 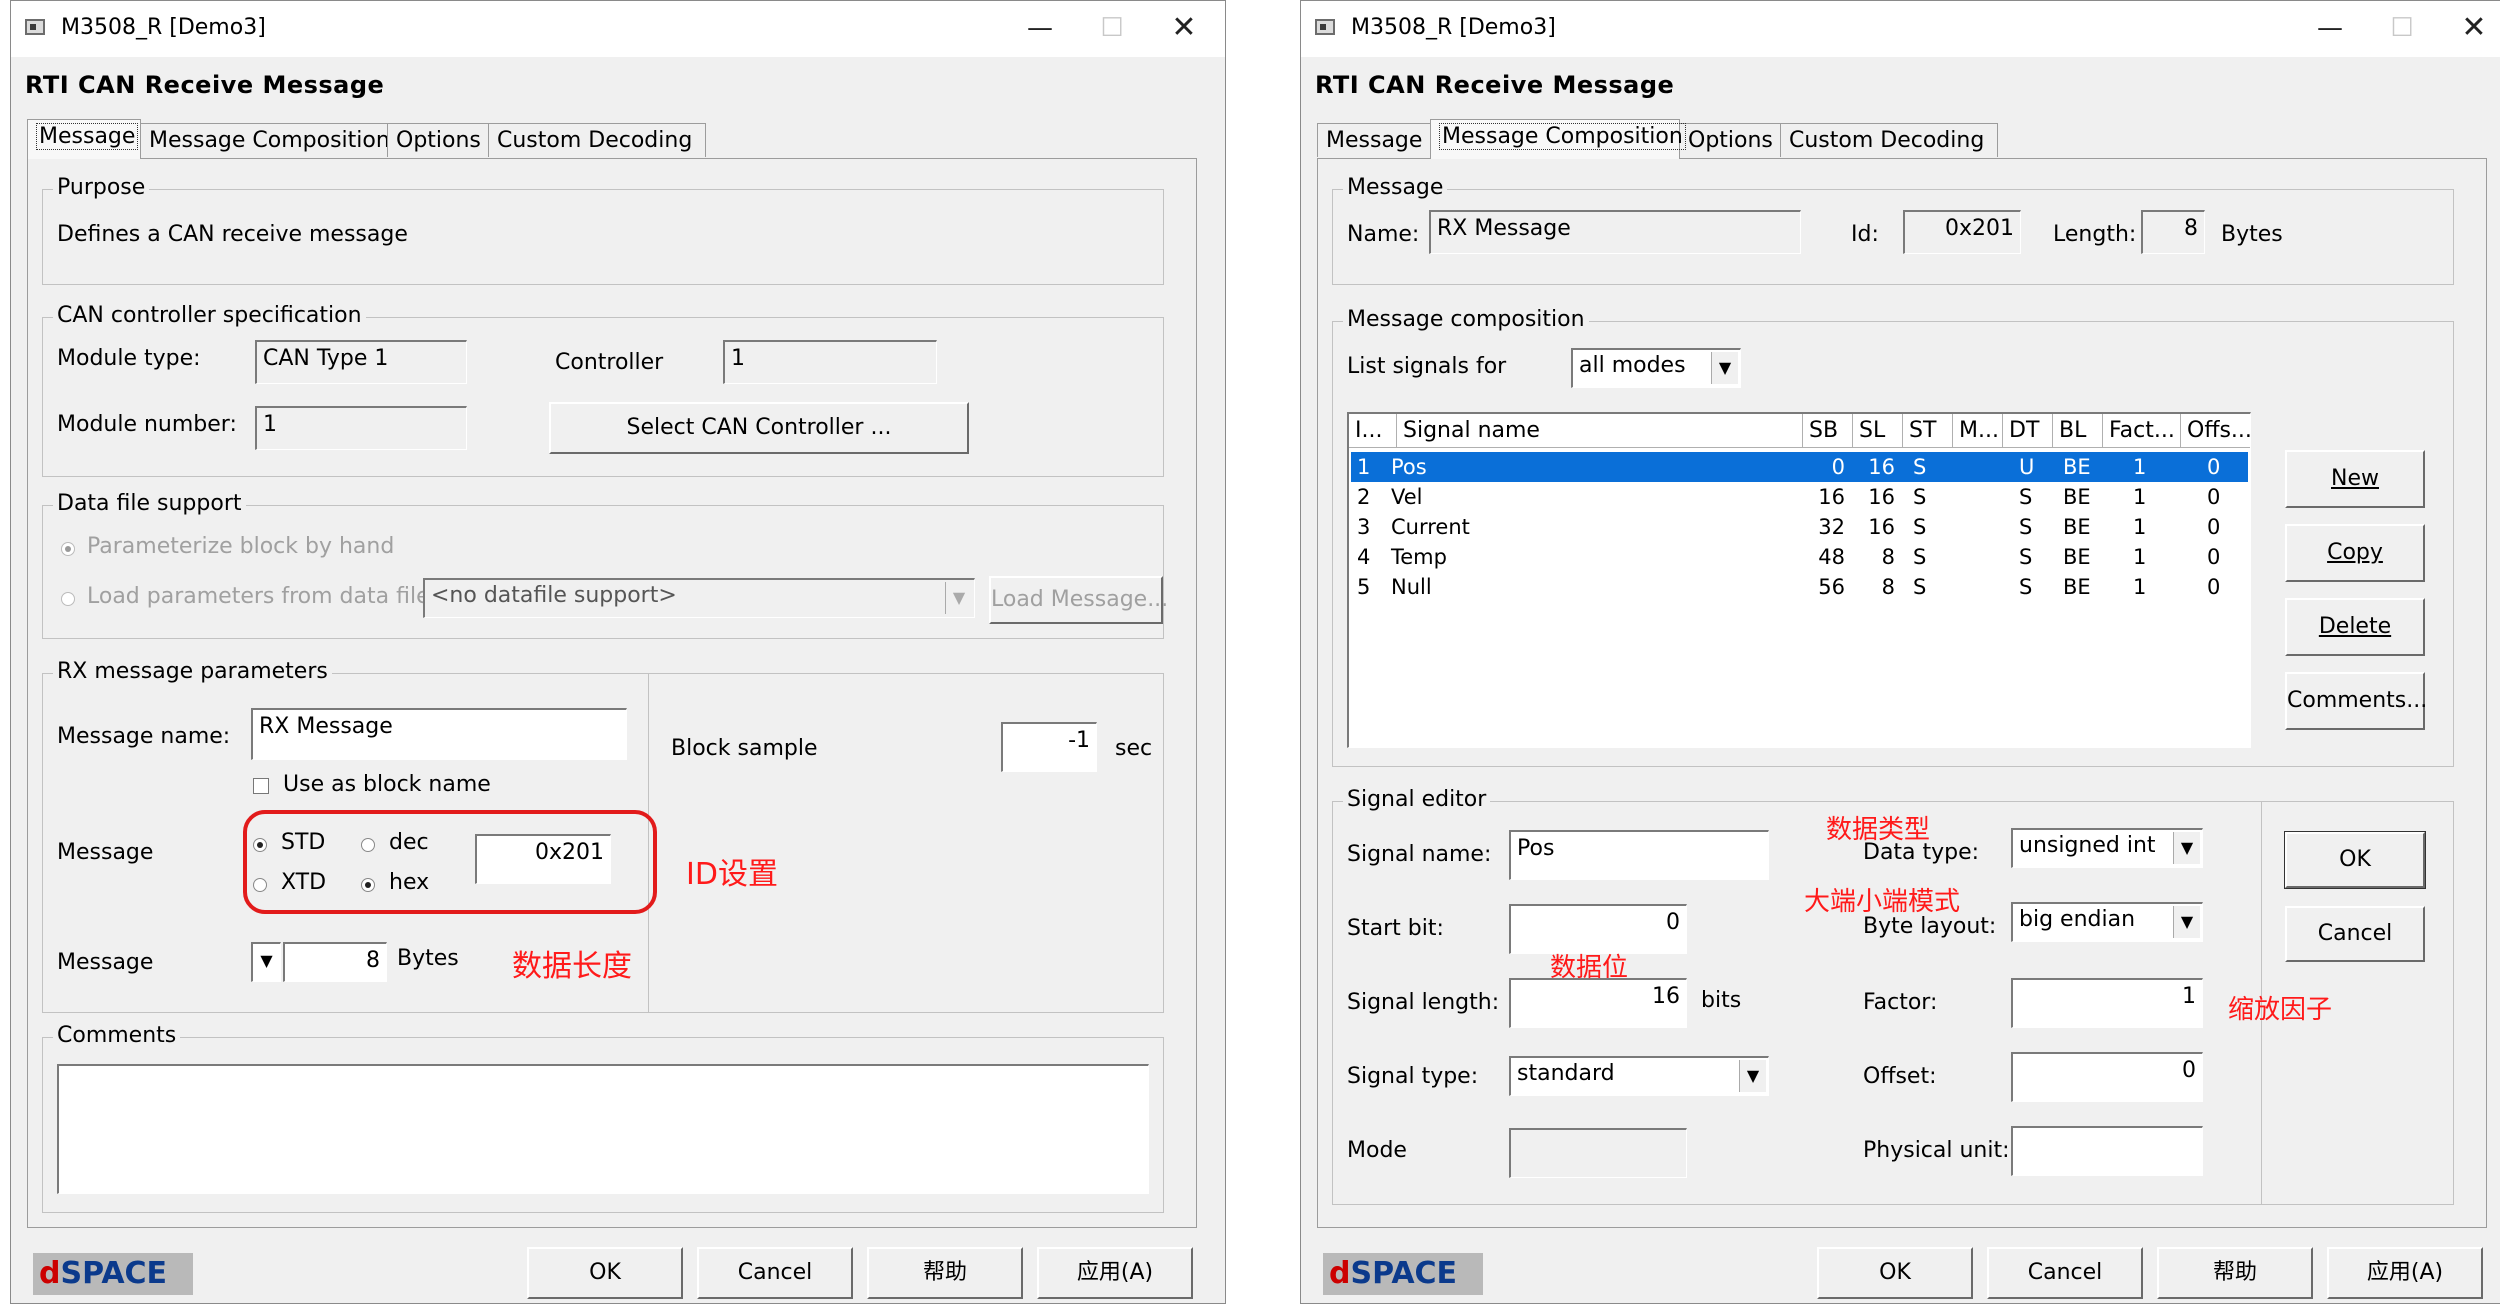 I want to click on use-as-block-name-checkbox, so click(x=261, y=786).